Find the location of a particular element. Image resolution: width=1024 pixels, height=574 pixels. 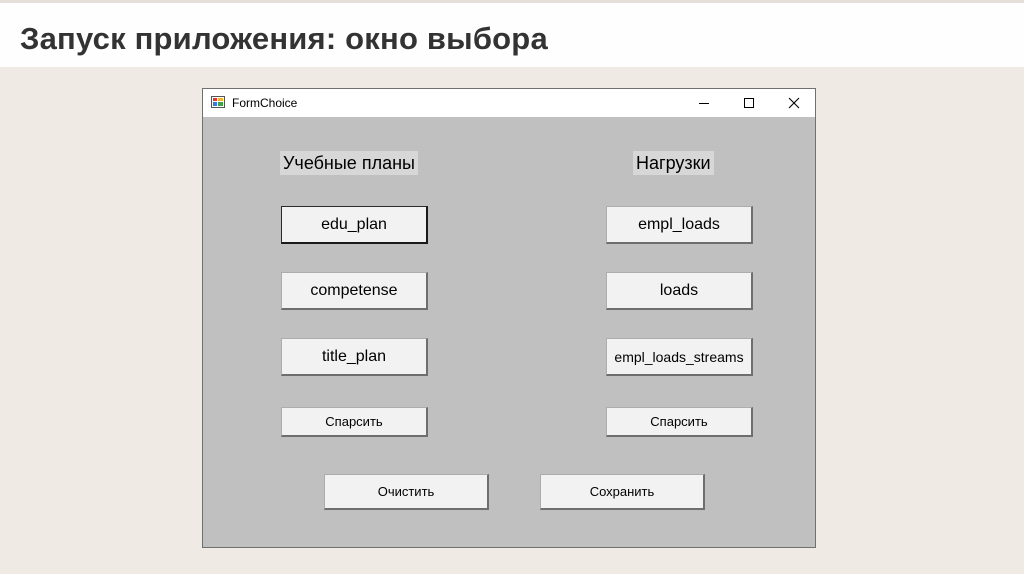

maximize-icon is located at coordinates (749, 103).